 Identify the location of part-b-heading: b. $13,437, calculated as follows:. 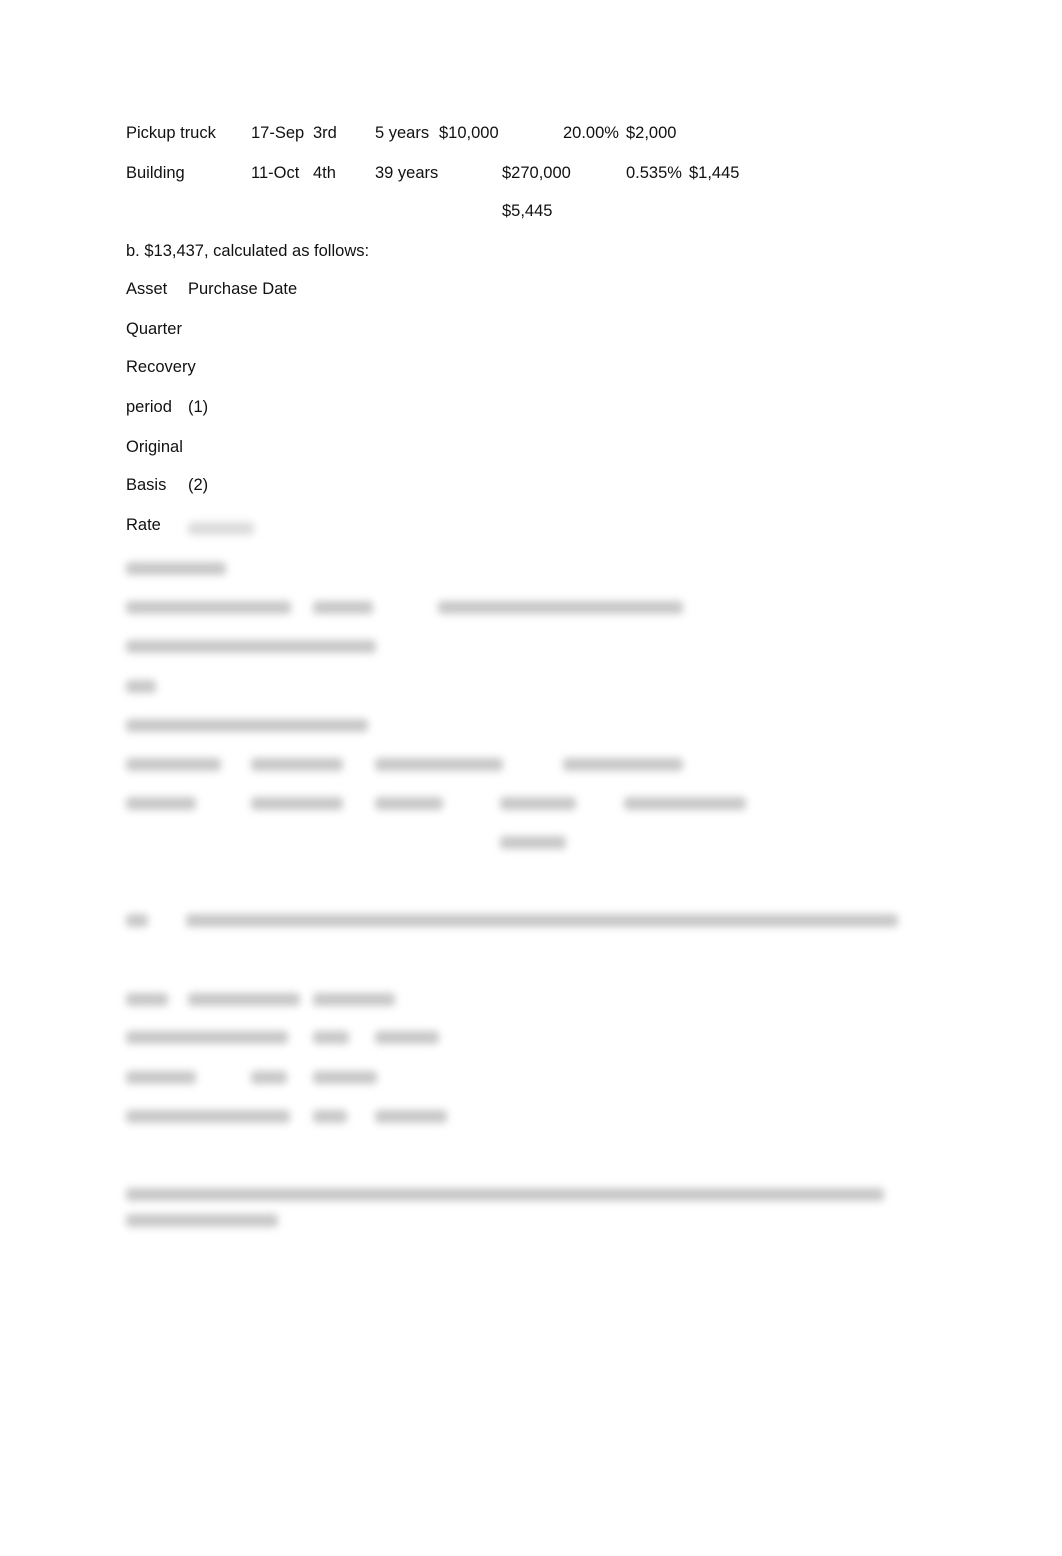
(248, 251).